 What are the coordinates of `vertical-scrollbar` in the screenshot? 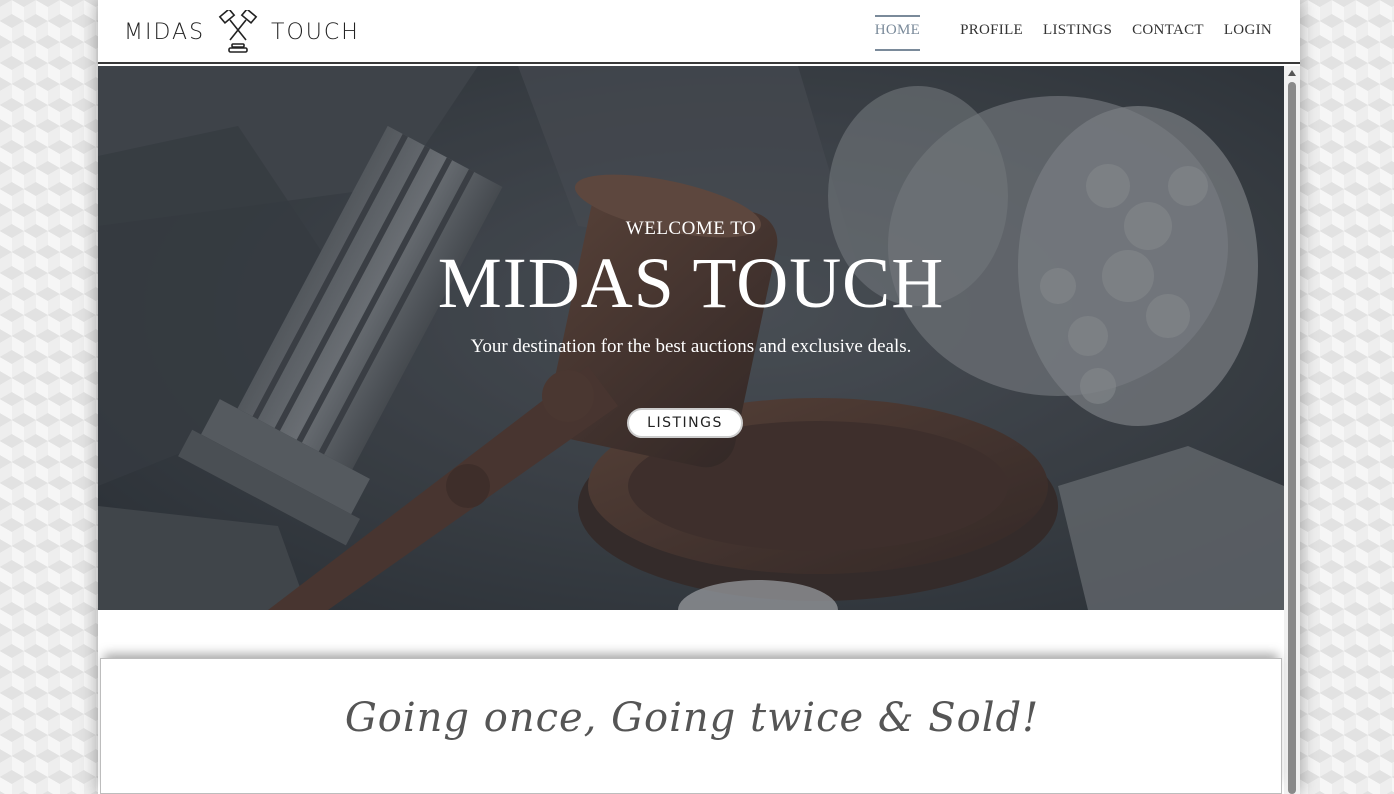 It's located at (1292, 430).